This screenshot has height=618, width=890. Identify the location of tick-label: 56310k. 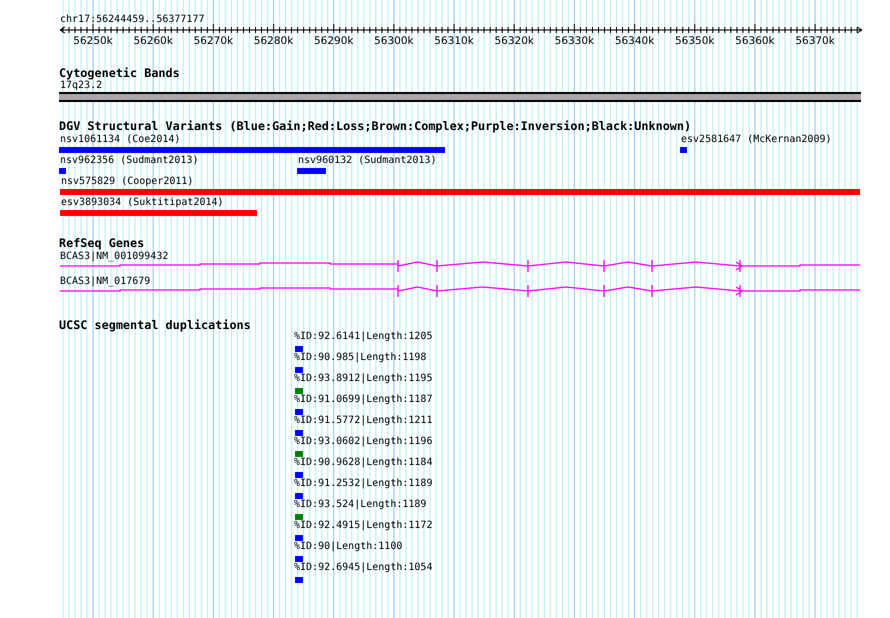
(454, 41).